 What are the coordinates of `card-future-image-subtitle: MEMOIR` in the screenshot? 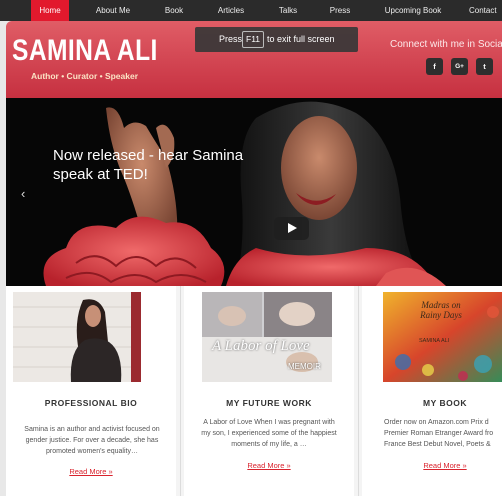 It's located at (304, 366).